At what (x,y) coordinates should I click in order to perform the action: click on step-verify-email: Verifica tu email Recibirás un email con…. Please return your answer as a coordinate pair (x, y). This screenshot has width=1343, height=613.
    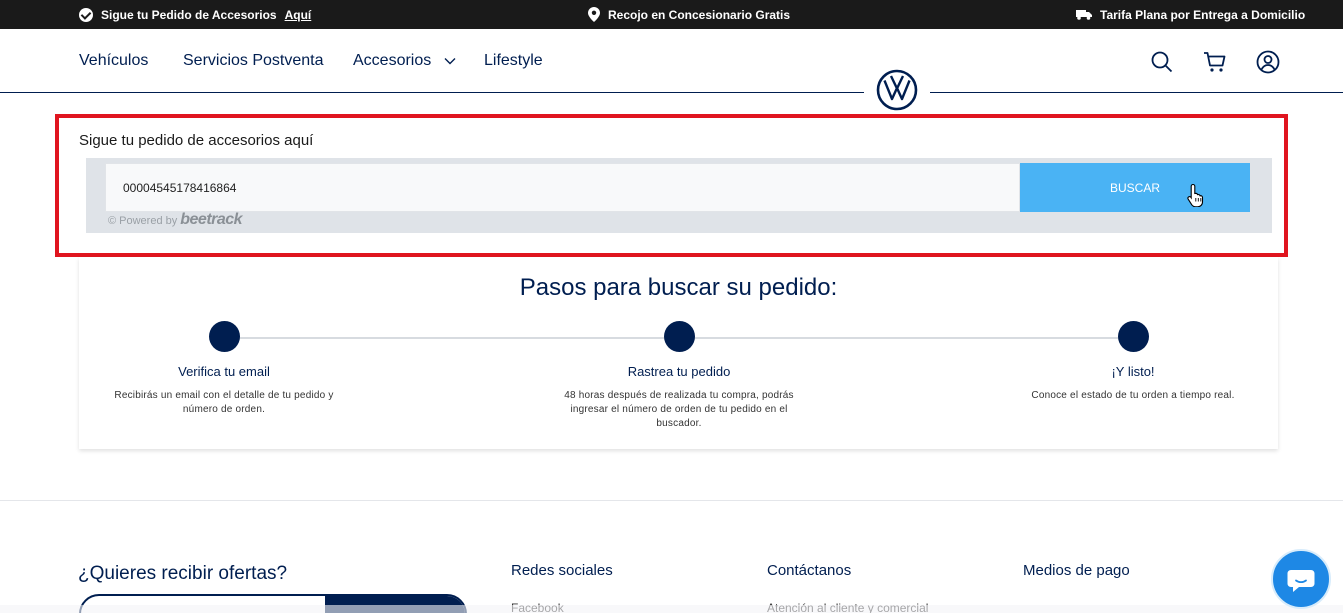
    Looking at the image, I should click on (224, 369).